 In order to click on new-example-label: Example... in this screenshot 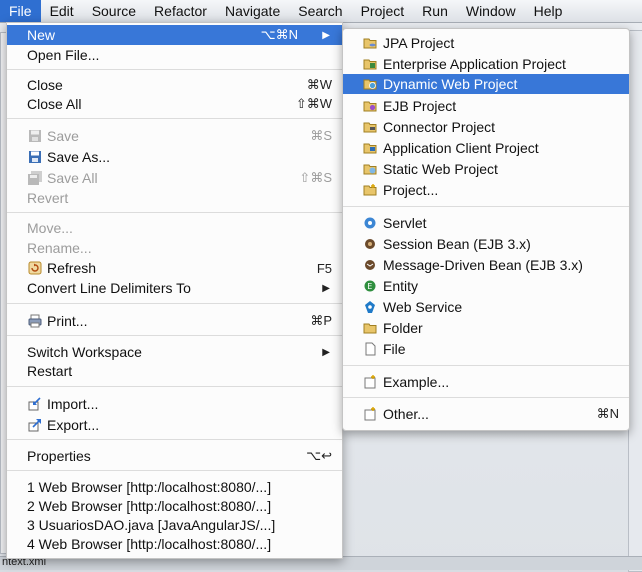, I will do `click(416, 382)`.